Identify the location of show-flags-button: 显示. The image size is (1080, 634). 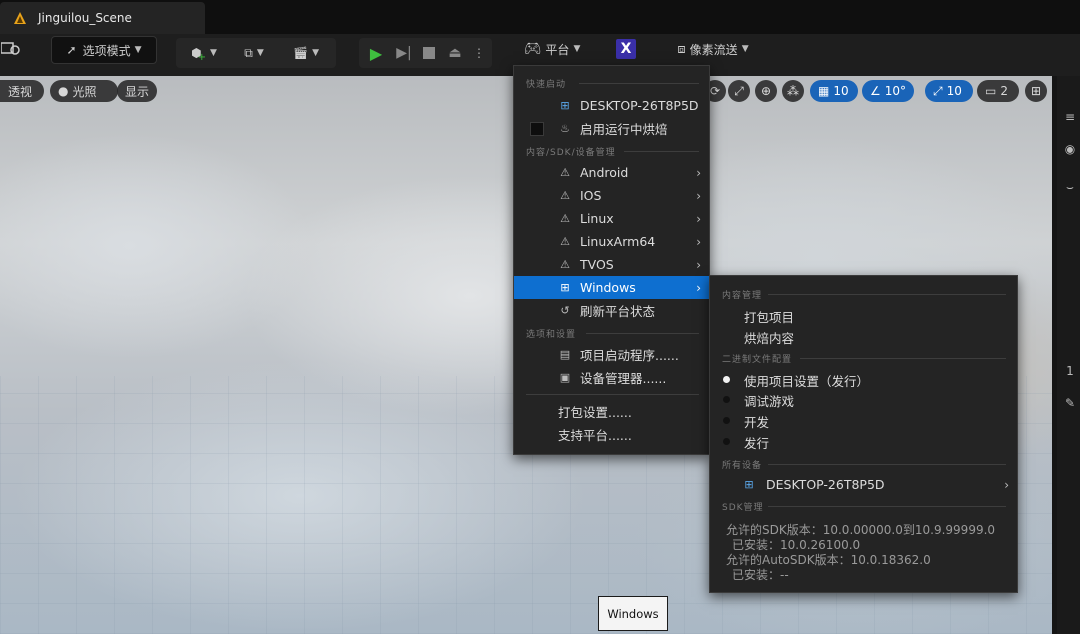
(137, 91).